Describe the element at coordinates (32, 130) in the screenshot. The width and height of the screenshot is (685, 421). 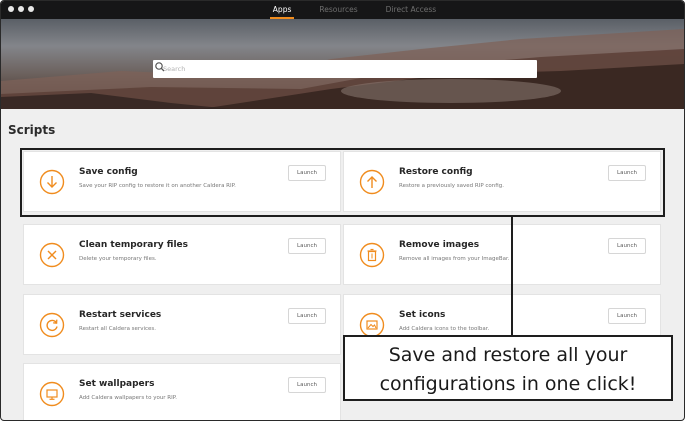
I see `section-title: Scripts` at that location.